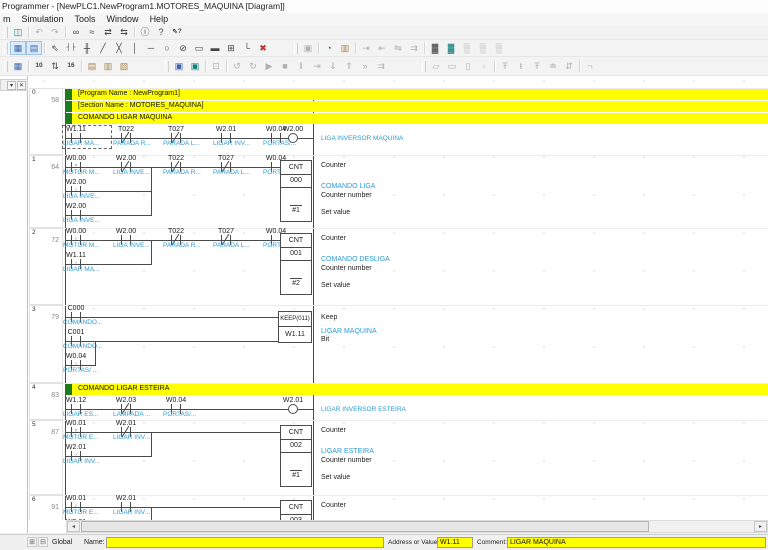 The height and width of the screenshot is (550, 768). Describe the element at coordinates (161, 32) in the screenshot. I see `help-icon: ?` at that location.